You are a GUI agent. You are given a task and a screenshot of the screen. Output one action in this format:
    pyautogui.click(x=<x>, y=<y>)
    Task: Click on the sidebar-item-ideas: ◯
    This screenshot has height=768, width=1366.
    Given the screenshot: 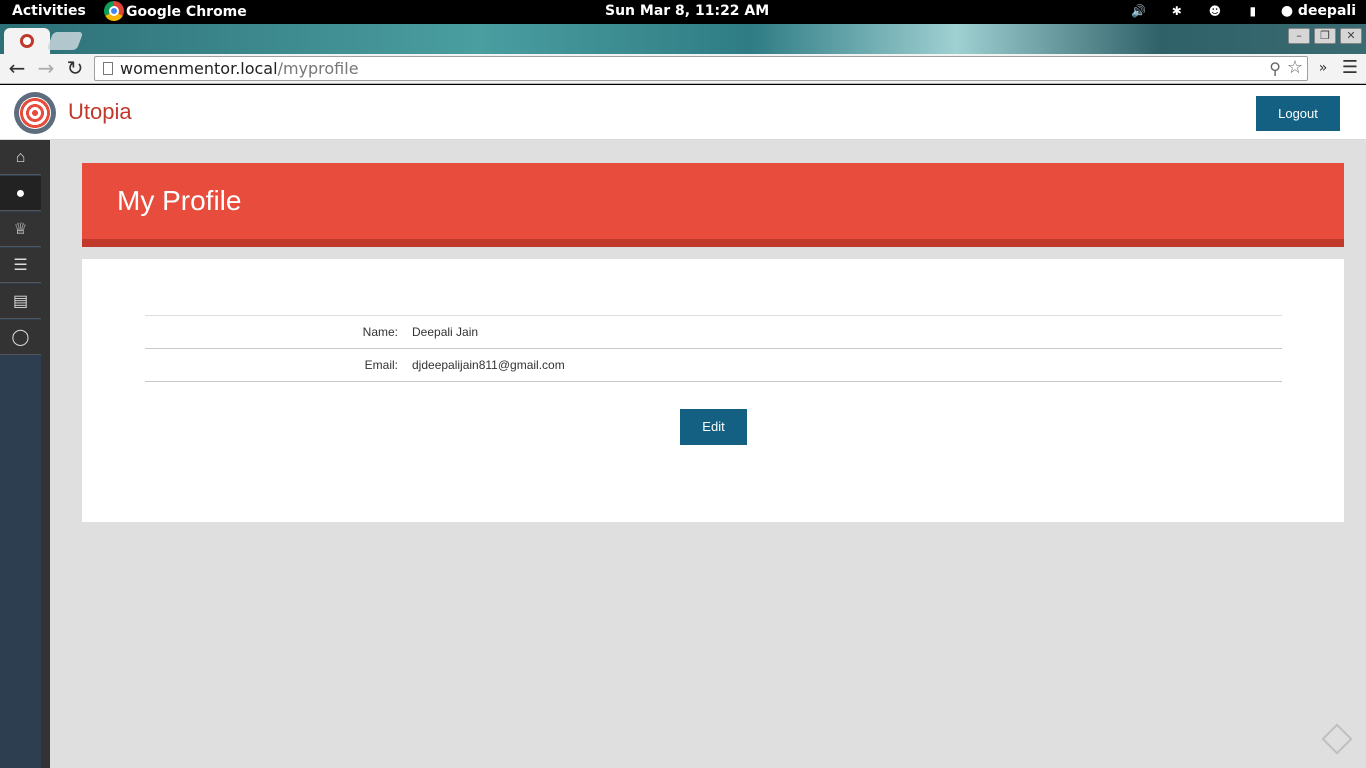 What is the action you would take?
    pyautogui.click(x=20, y=337)
    